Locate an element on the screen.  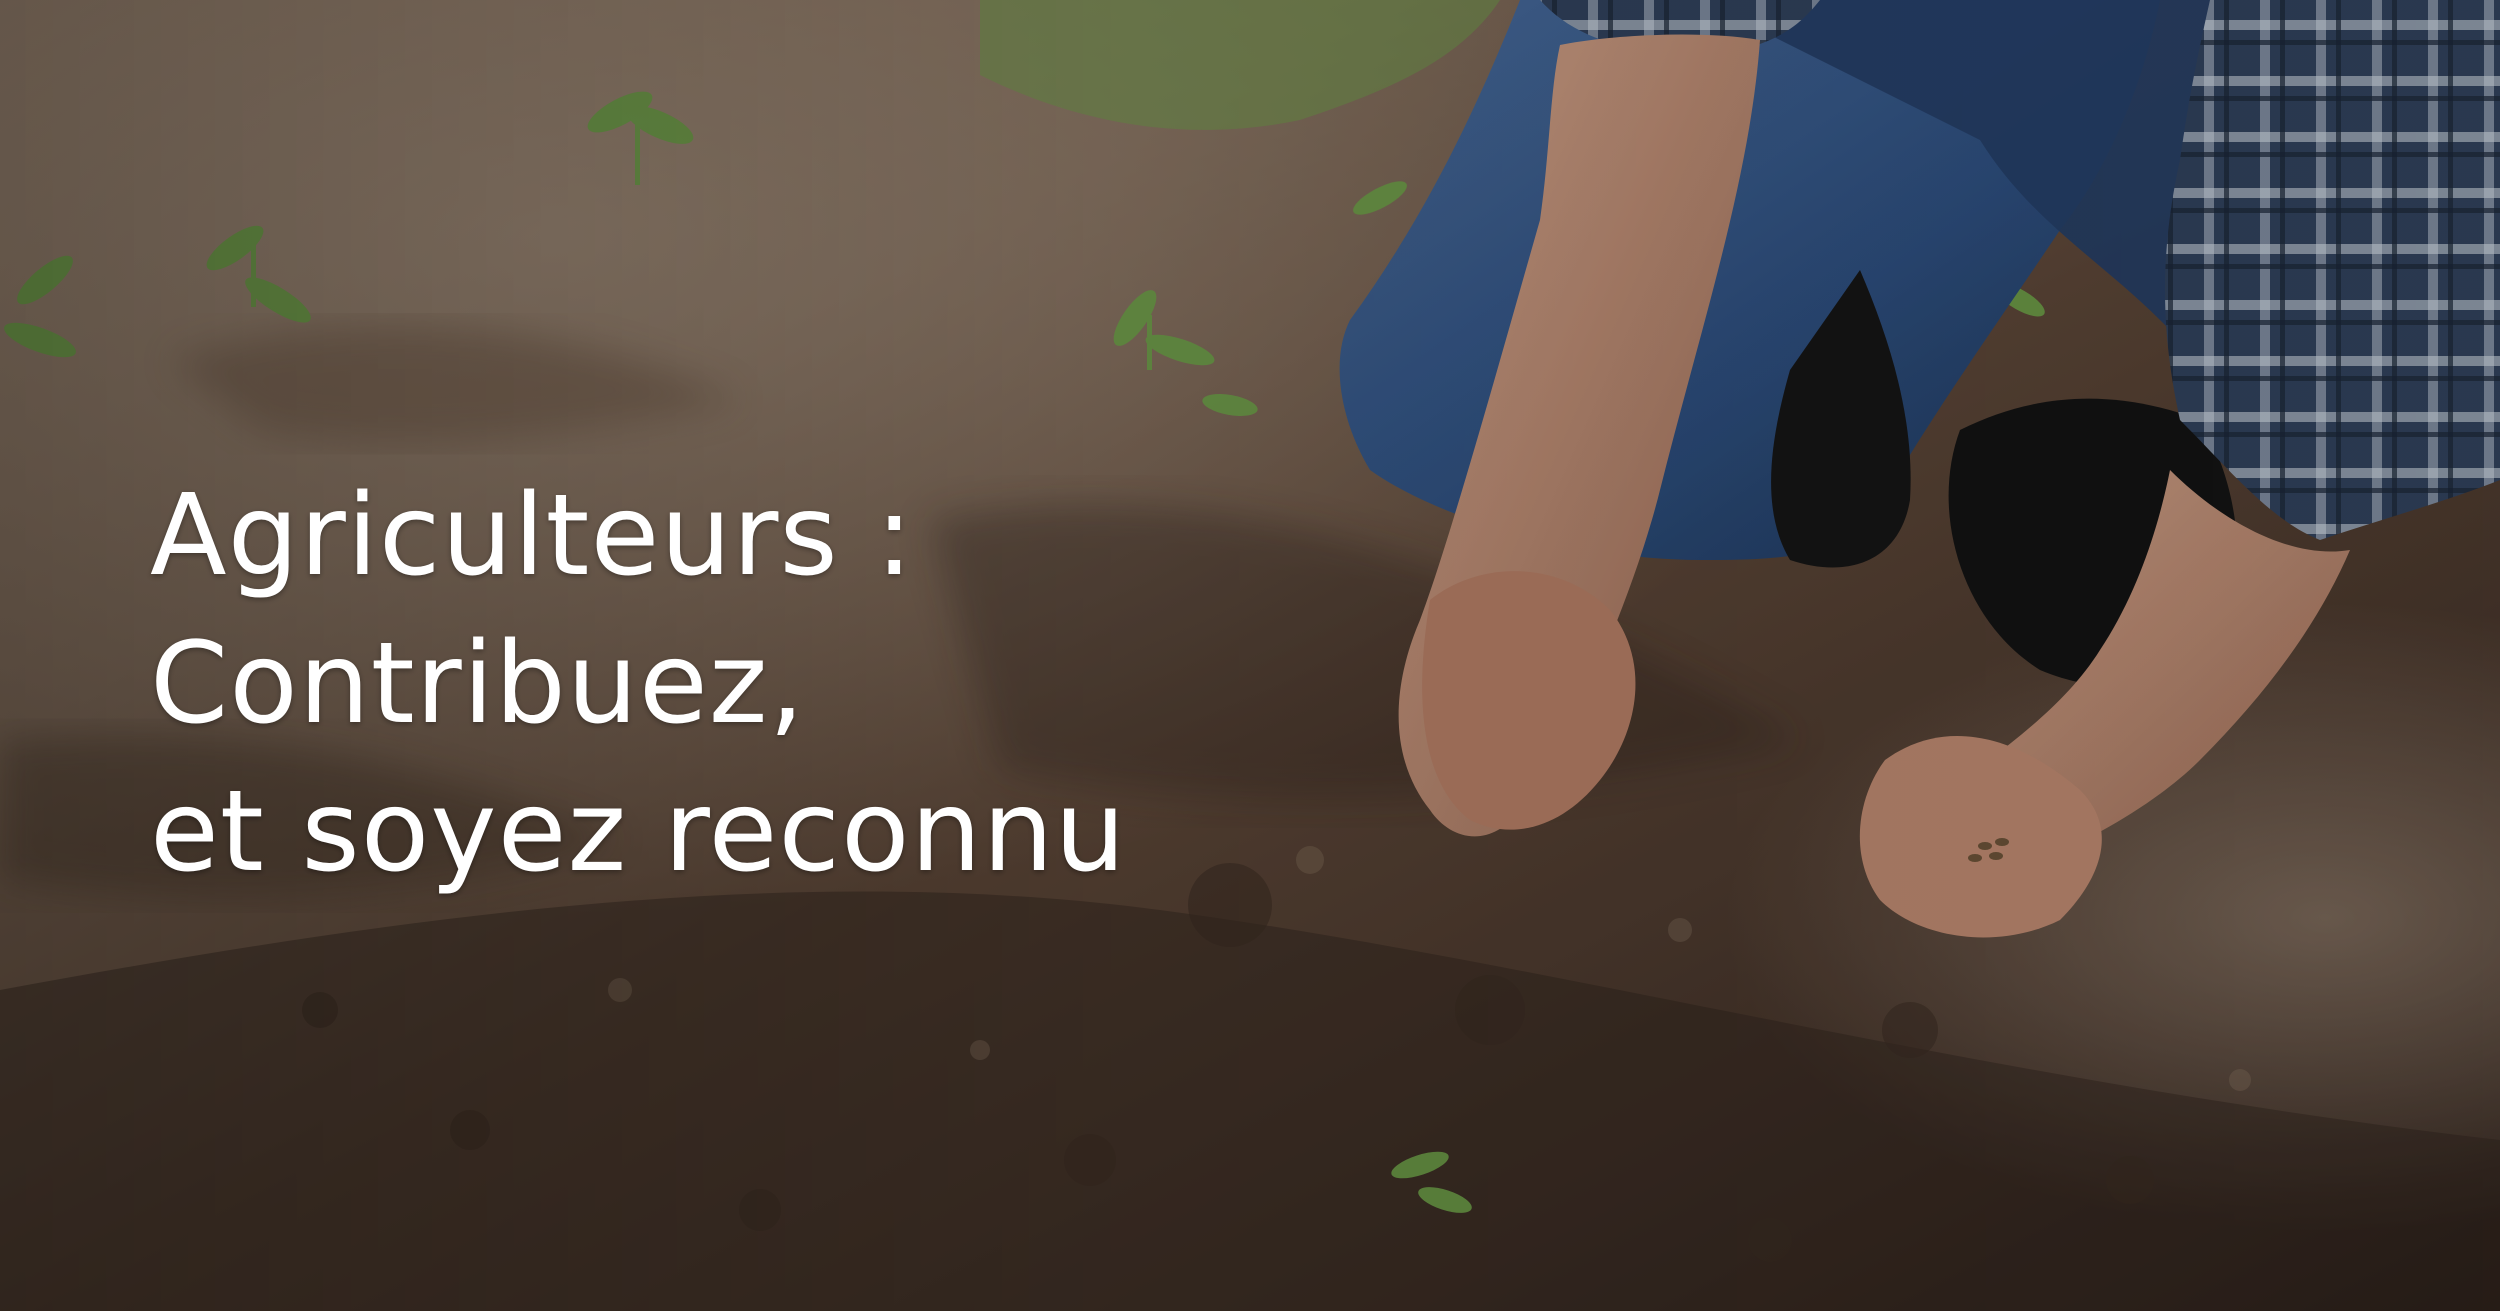
headline-line: Contribuez, is located at coordinates (478, 684).